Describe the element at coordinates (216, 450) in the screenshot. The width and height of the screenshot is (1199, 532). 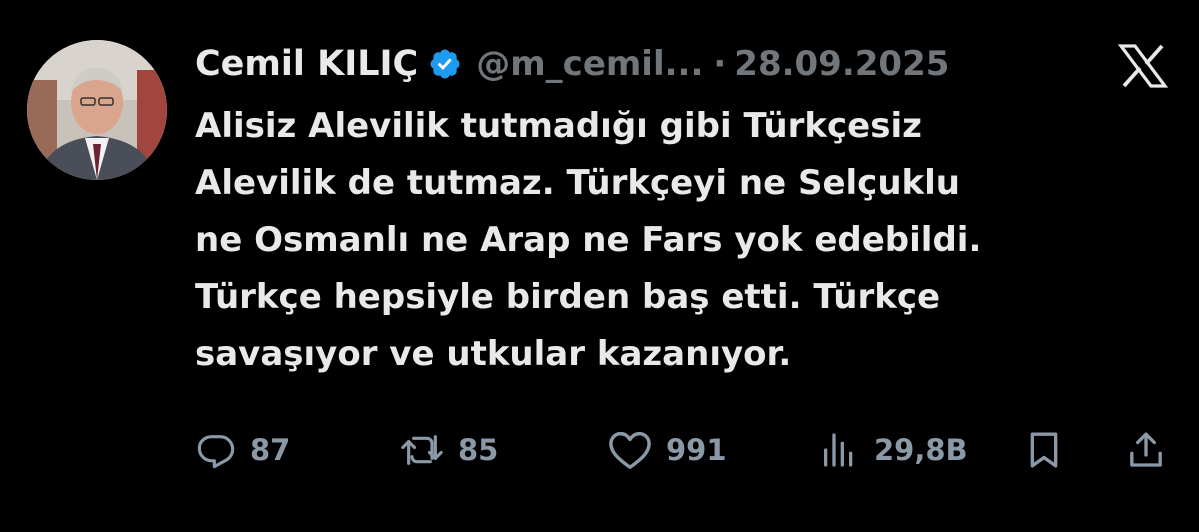
I see `reply-icon` at that location.